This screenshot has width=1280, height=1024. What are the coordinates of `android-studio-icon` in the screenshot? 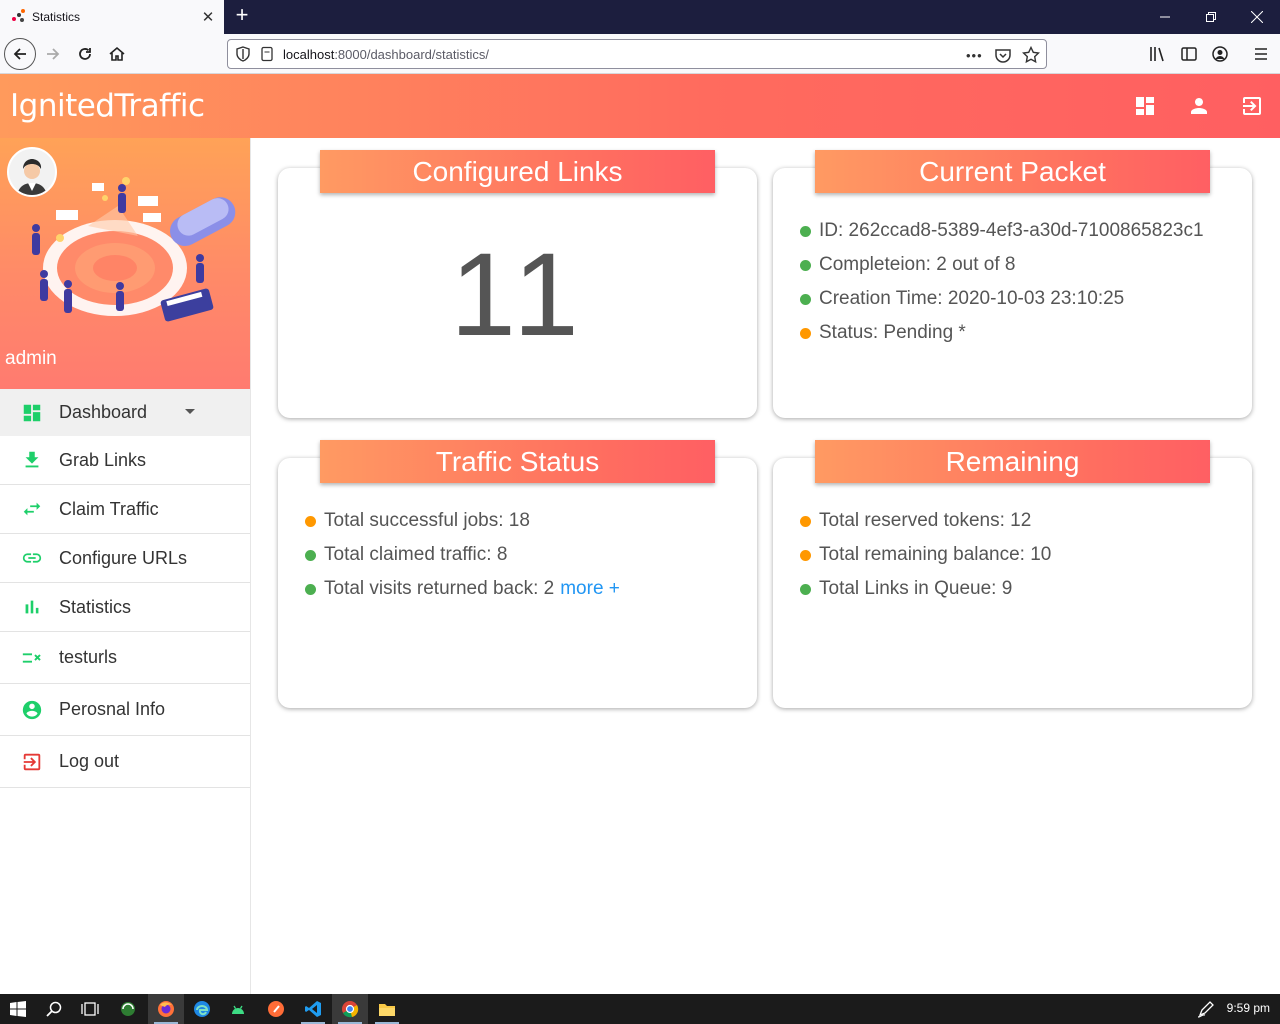 It's located at (238, 1009).